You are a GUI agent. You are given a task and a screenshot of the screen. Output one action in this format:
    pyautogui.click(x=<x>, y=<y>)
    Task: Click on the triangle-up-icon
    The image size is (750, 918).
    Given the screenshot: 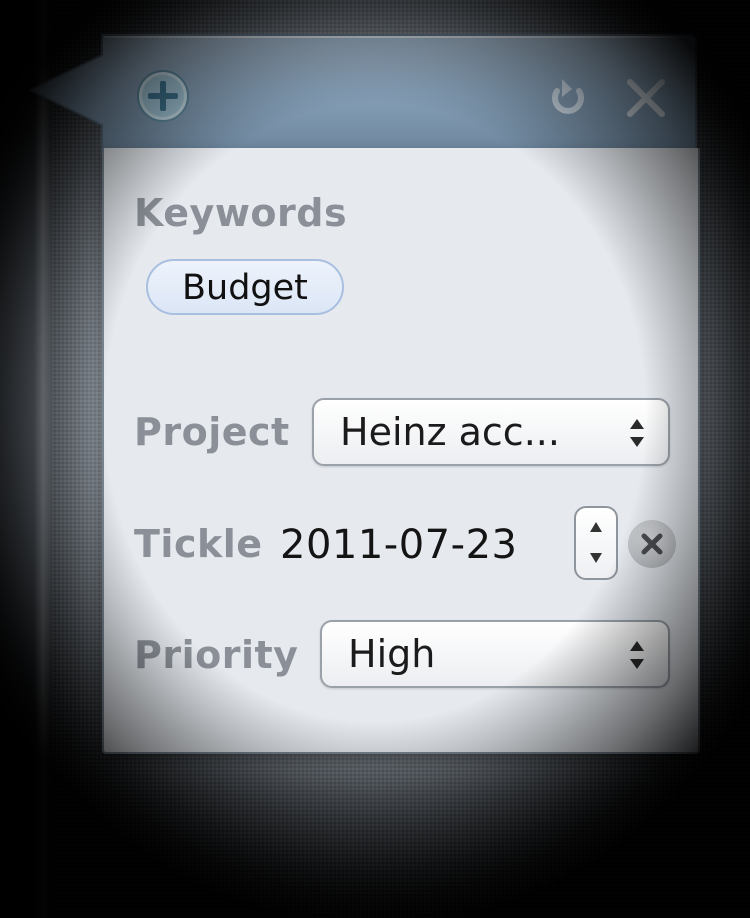 What is the action you would take?
    pyautogui.click(x=596, y=527)
    